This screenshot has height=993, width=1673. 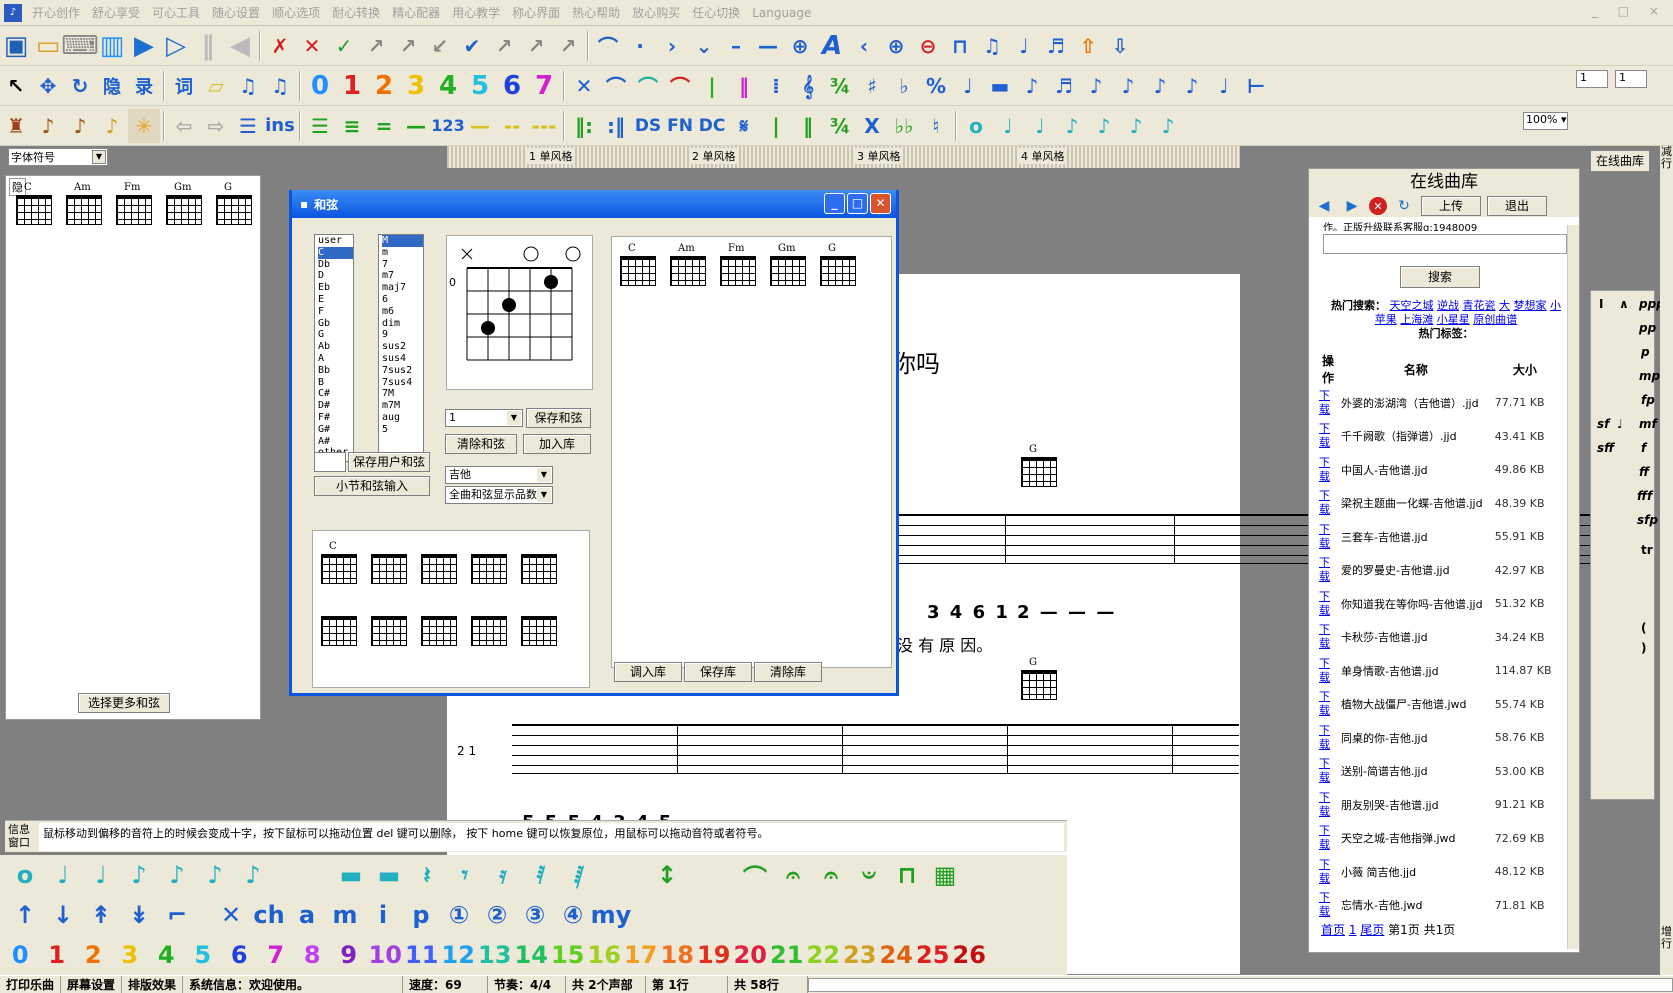 I want to click on flag-icon: ♩, so click(x=1024, y=46).